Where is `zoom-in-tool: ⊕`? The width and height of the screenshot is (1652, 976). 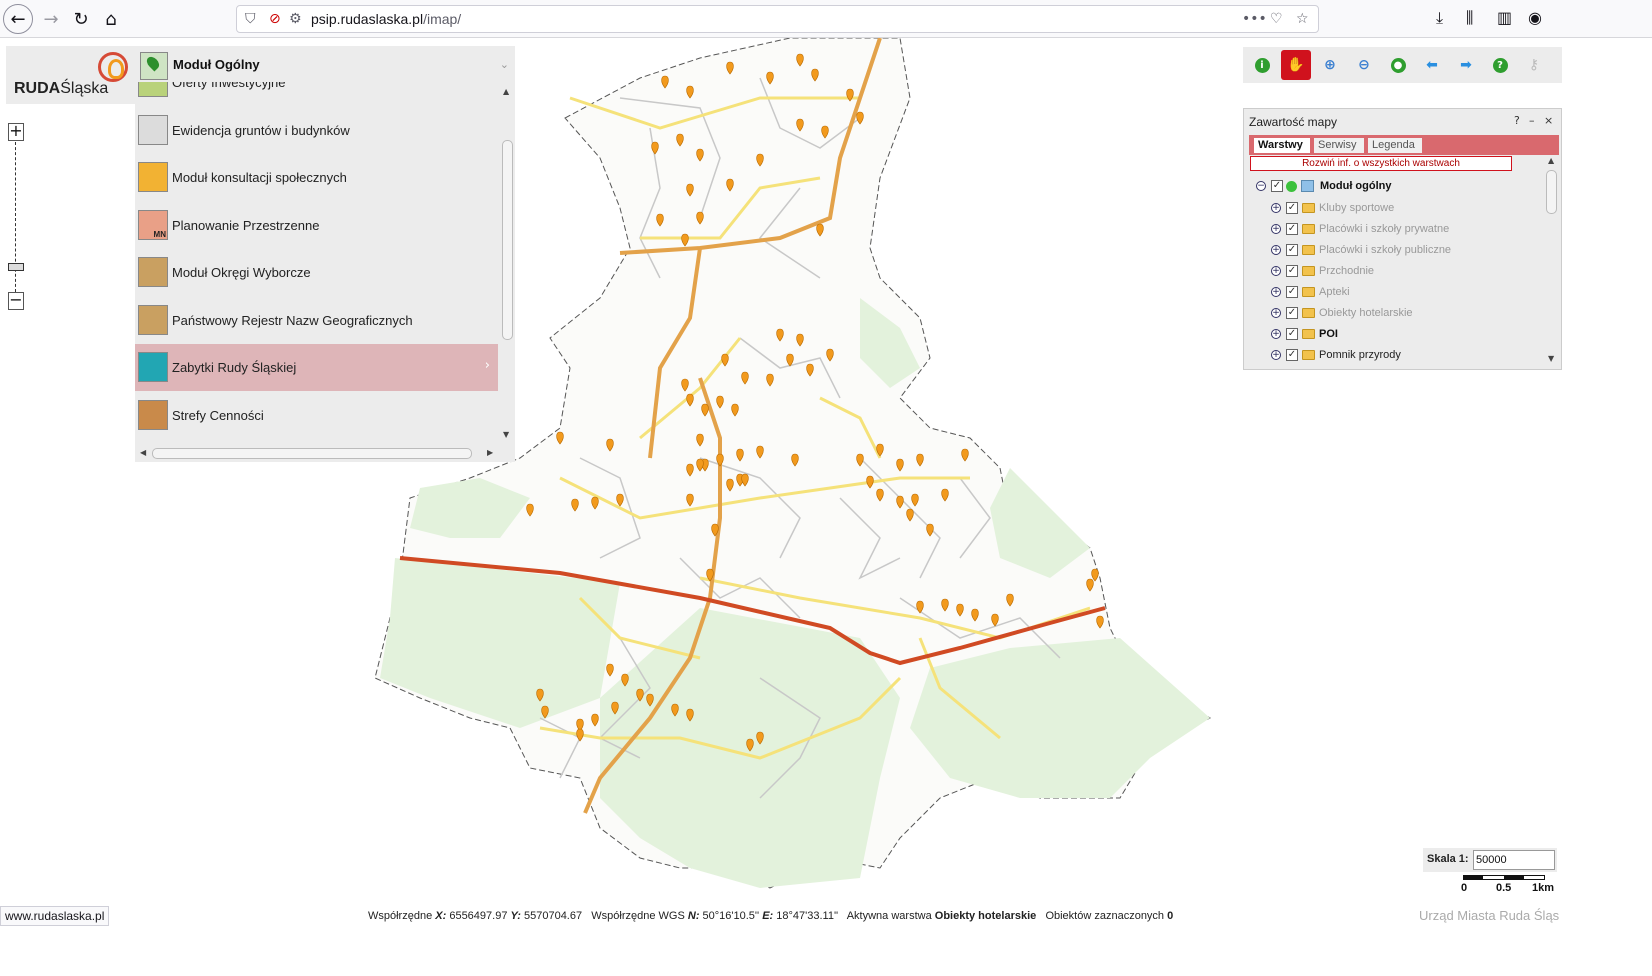
zoom-in-tool: ⊕ is located at coordinates (1330, 65).